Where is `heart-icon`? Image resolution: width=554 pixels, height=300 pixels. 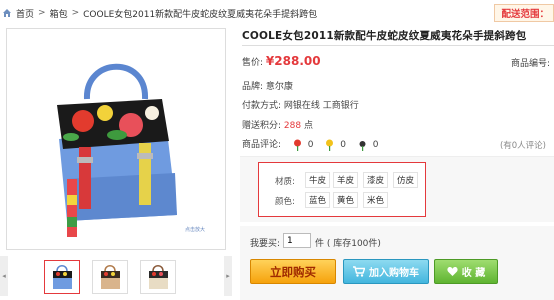
heart-icon is located at coordinates (452, 271).